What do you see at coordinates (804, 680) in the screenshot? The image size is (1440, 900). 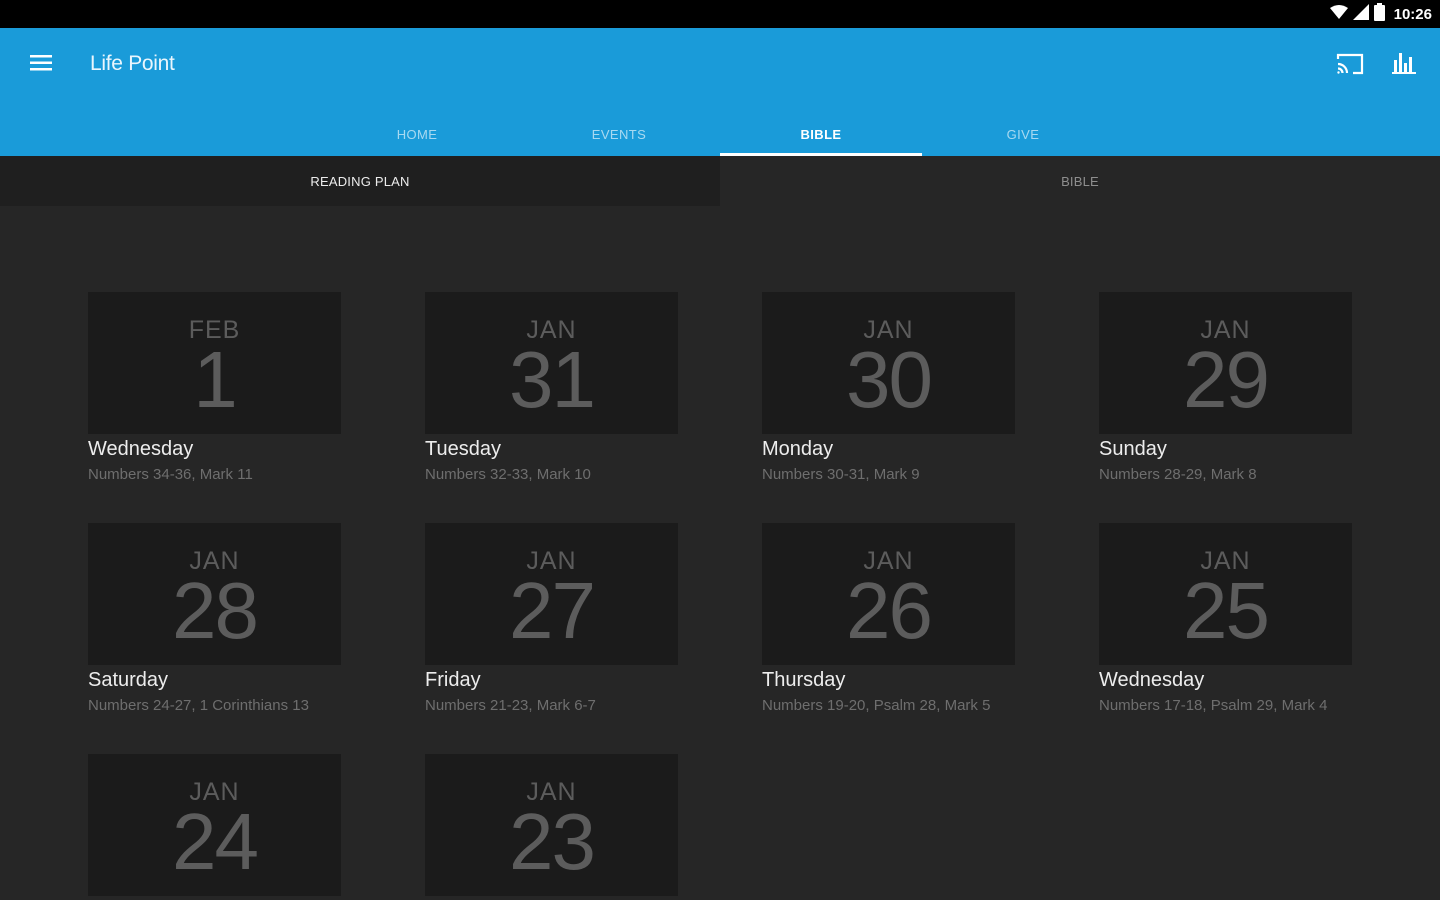 I see `day-weekday: Thursday` at bounding box center [804, 680].